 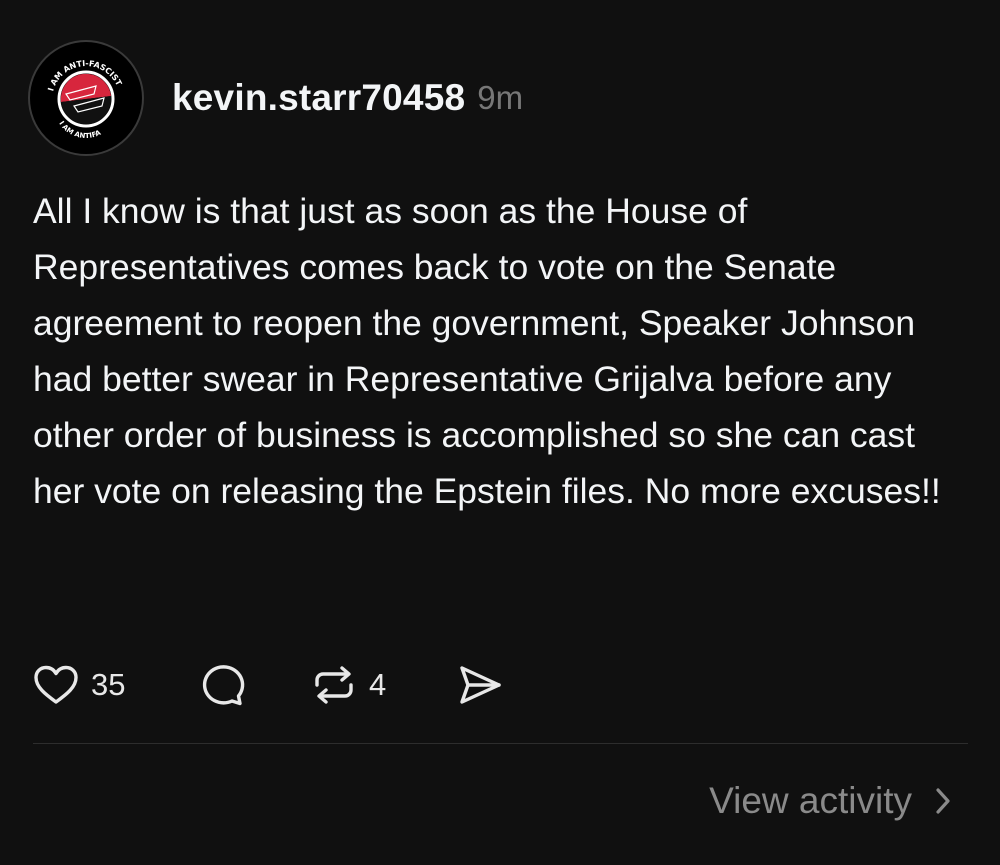 What do you see at coordinates (334, 685) in the screenshot?
I see `repost-icon` at bounding box center [334, 685].